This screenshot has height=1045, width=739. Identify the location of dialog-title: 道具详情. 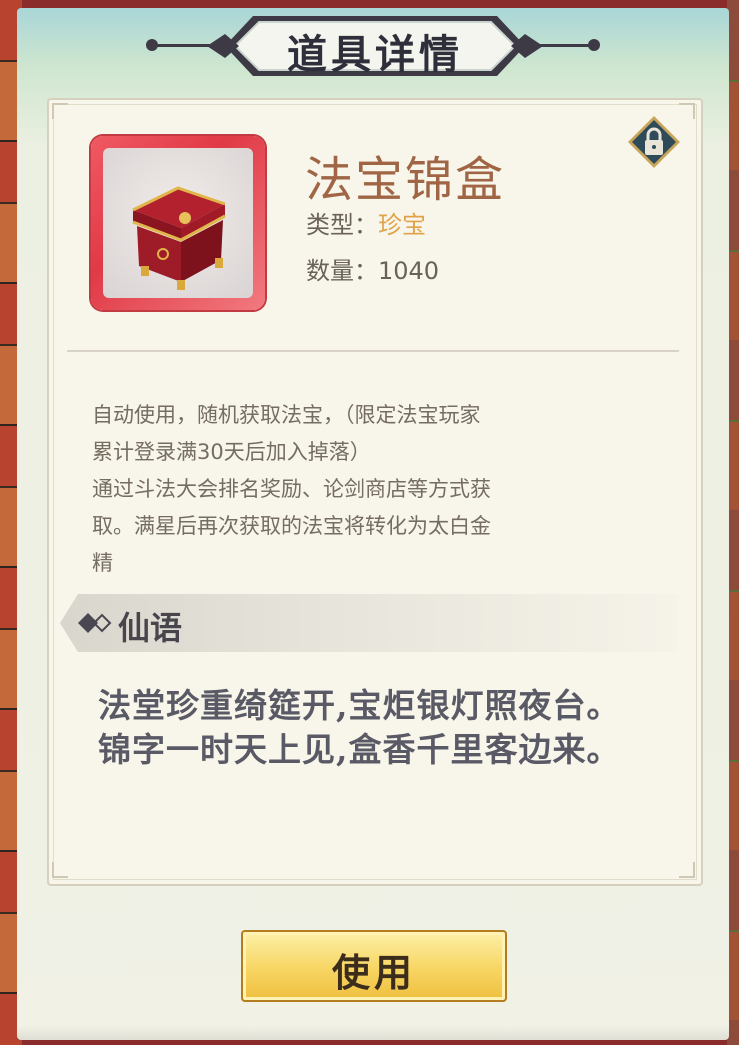
(375, 54).